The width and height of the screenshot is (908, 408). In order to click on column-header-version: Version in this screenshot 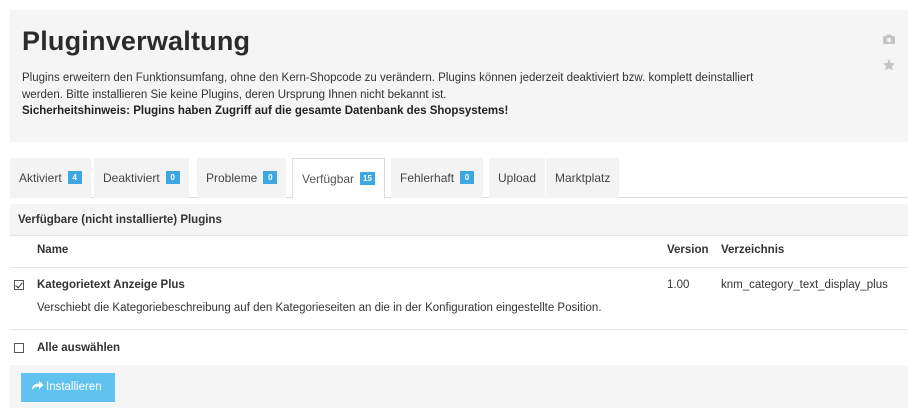, I will do `click(688, 250)`.